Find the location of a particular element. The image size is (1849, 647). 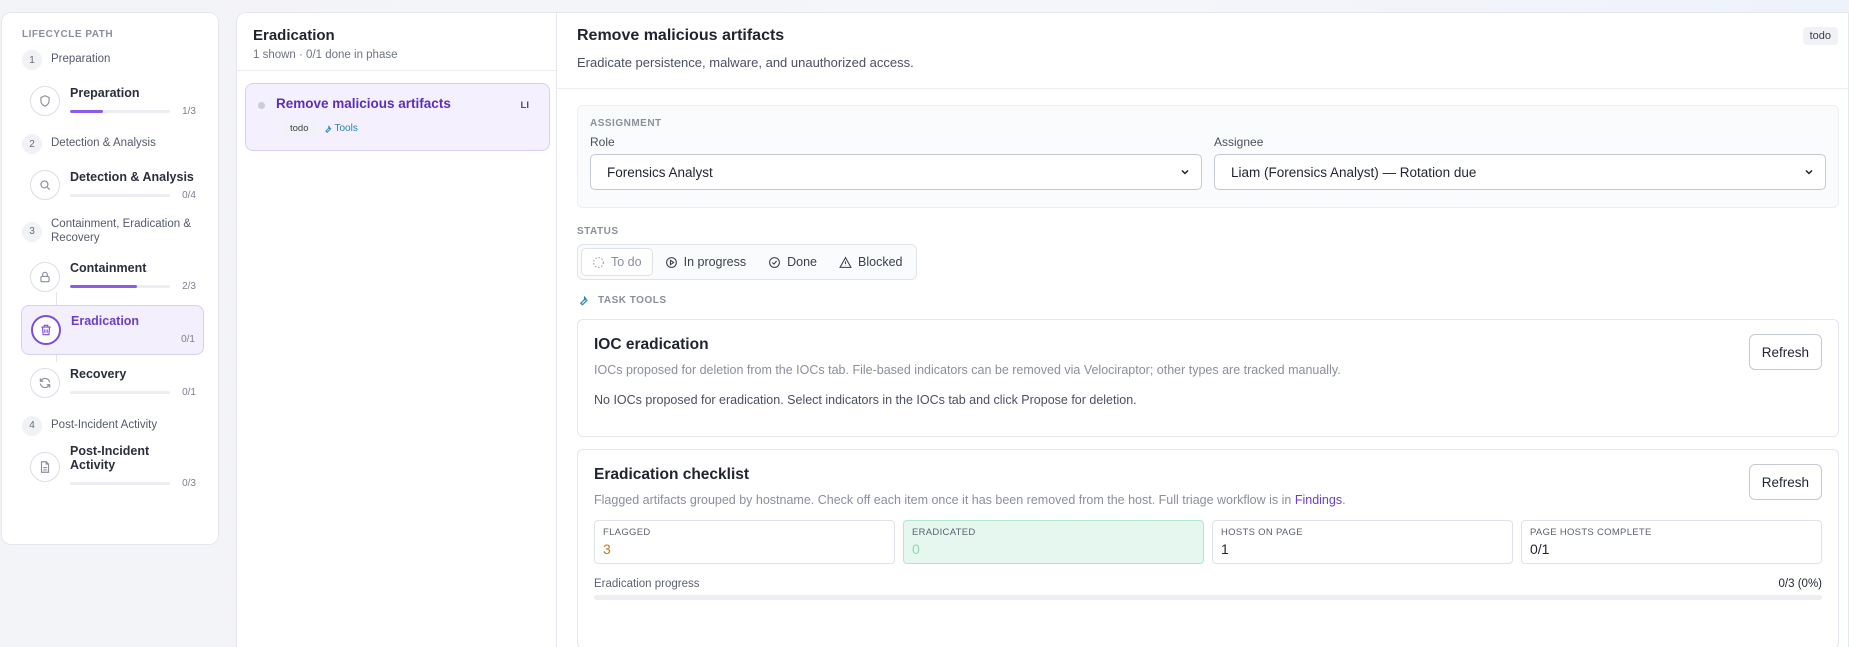

tools-tag: Tools is located at coordinates (340, 128).